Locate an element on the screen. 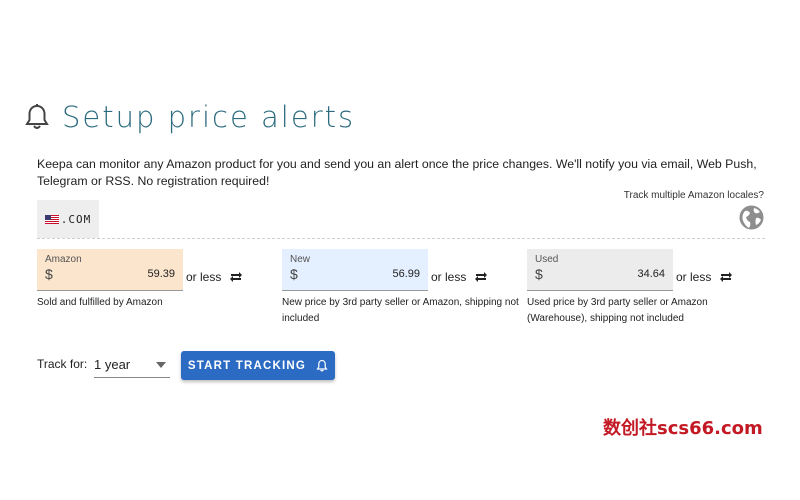  amazon-price-label: Amazon is located at coordinates (63, 259).